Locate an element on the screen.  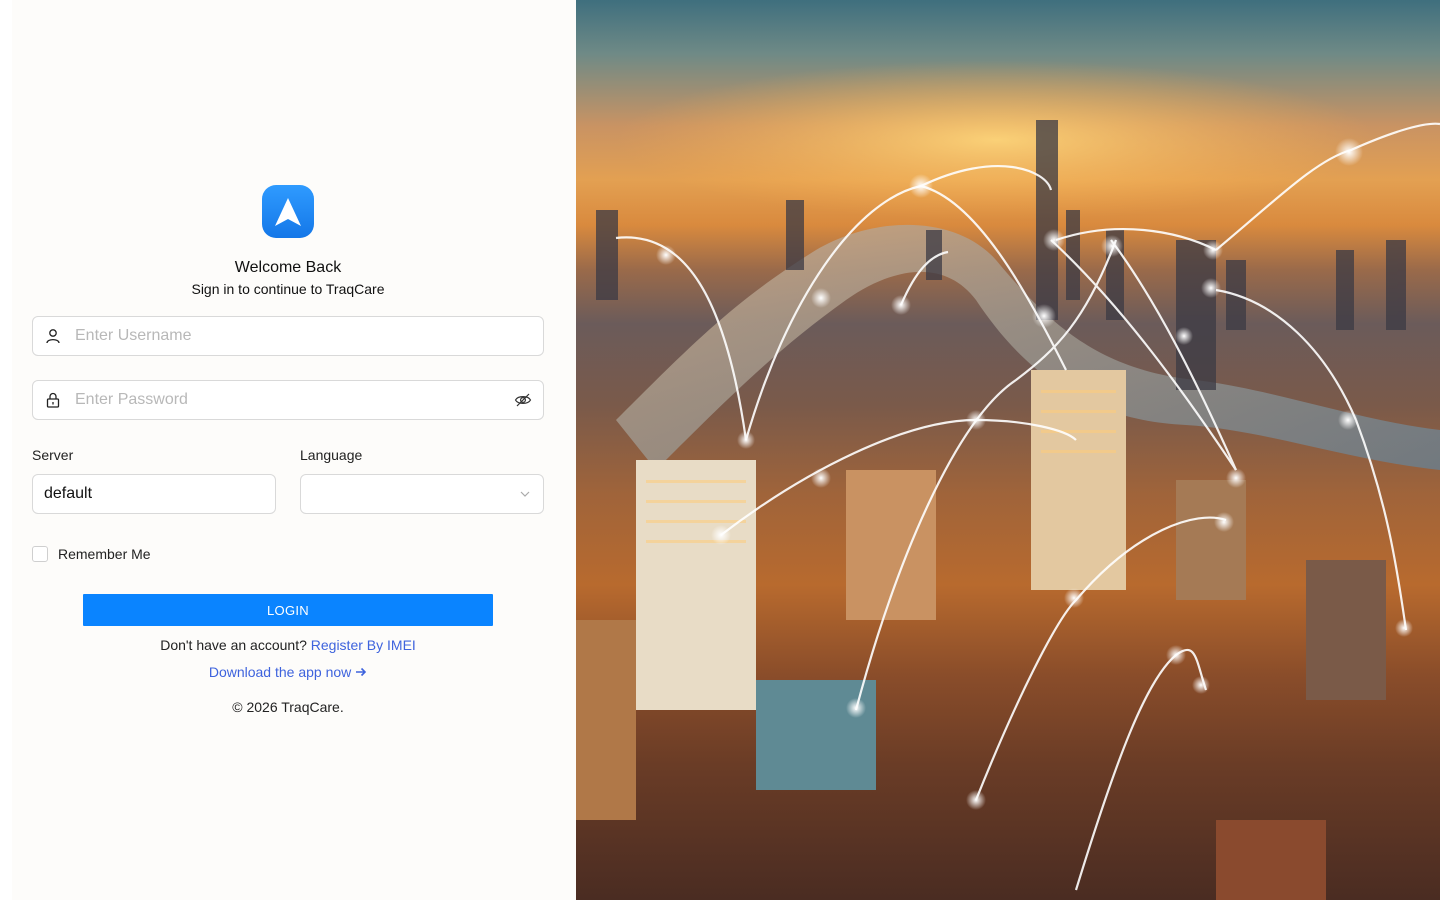
arrow-right-icon is located at coordinates (361, 672).